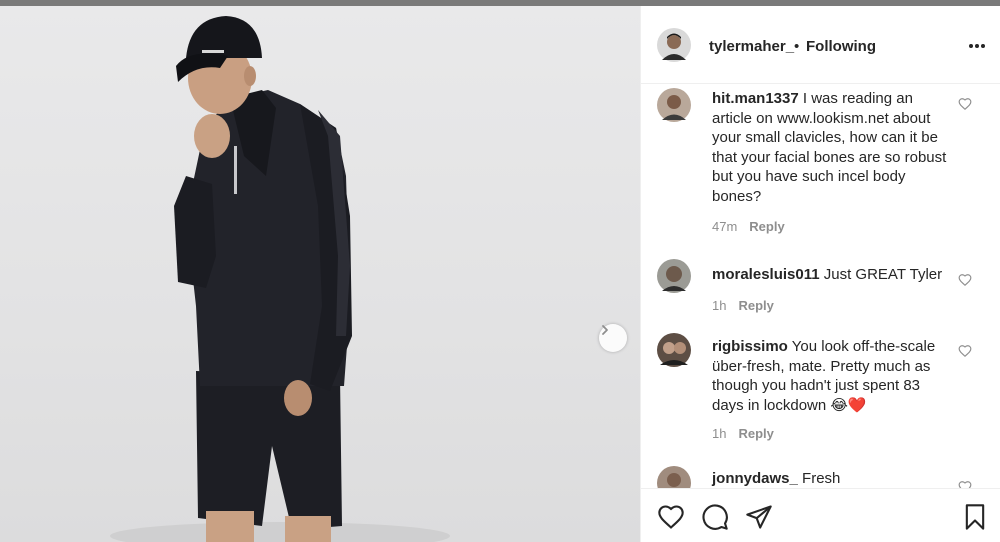  I want to click on bookmark-icon, so click(975, 517).